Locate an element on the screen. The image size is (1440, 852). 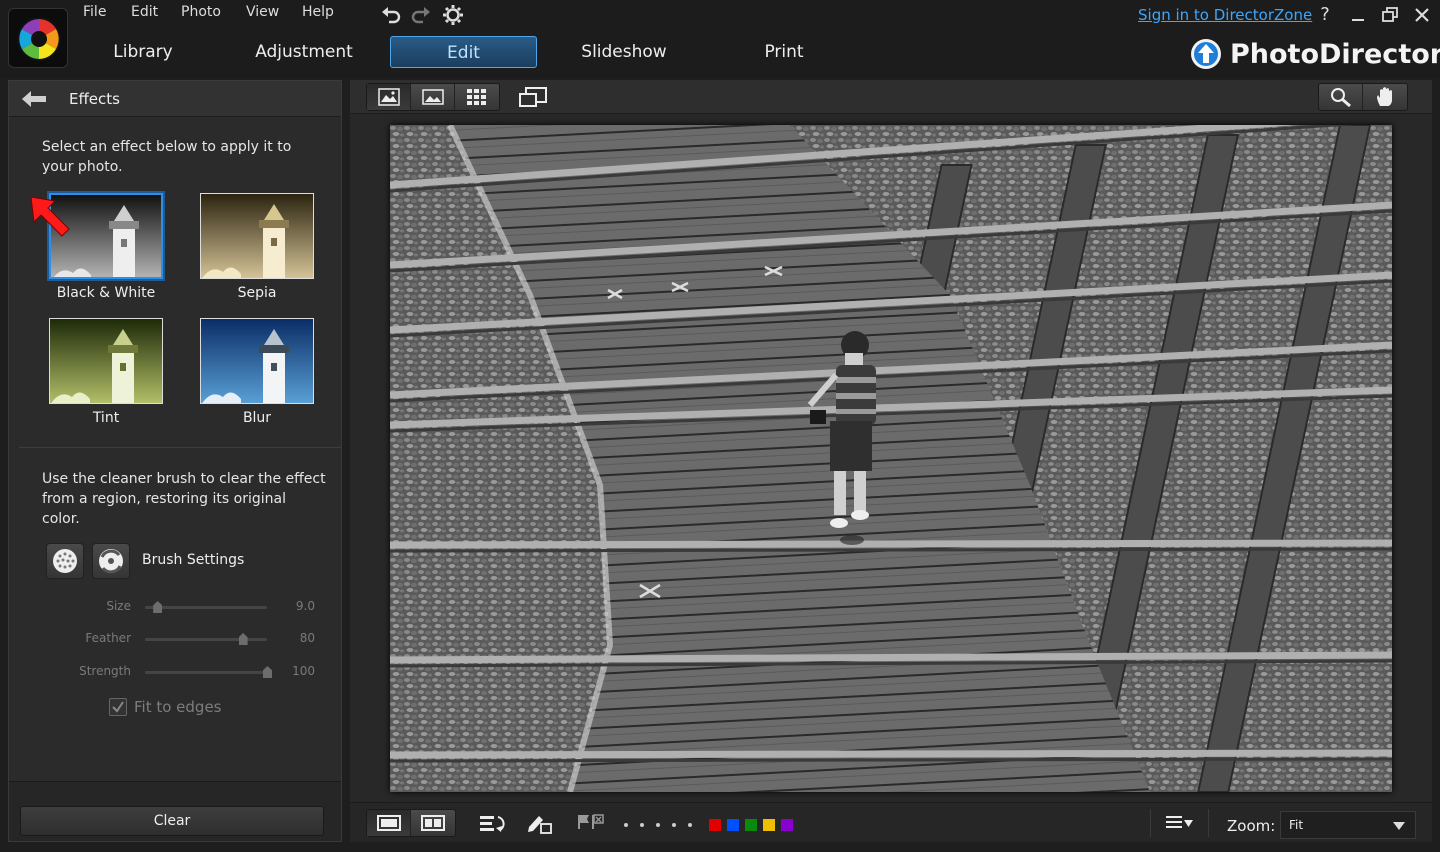
eraser-brush-button is located at coordinates (111, 561).